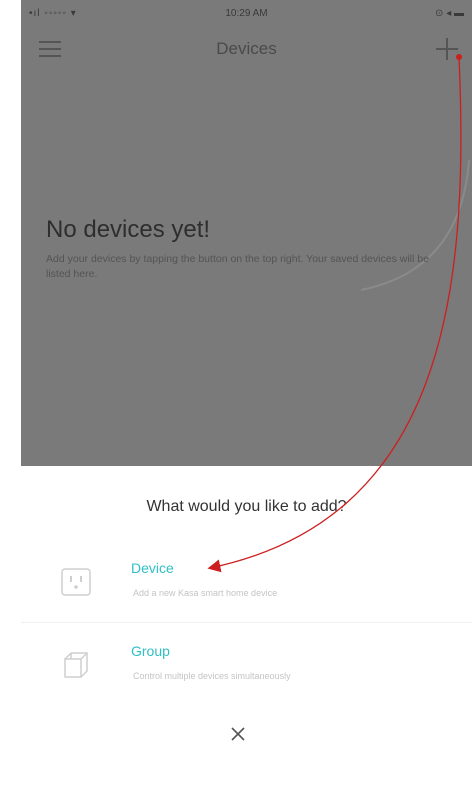  I want to click on group-option-label: Group, so click(150, 651).